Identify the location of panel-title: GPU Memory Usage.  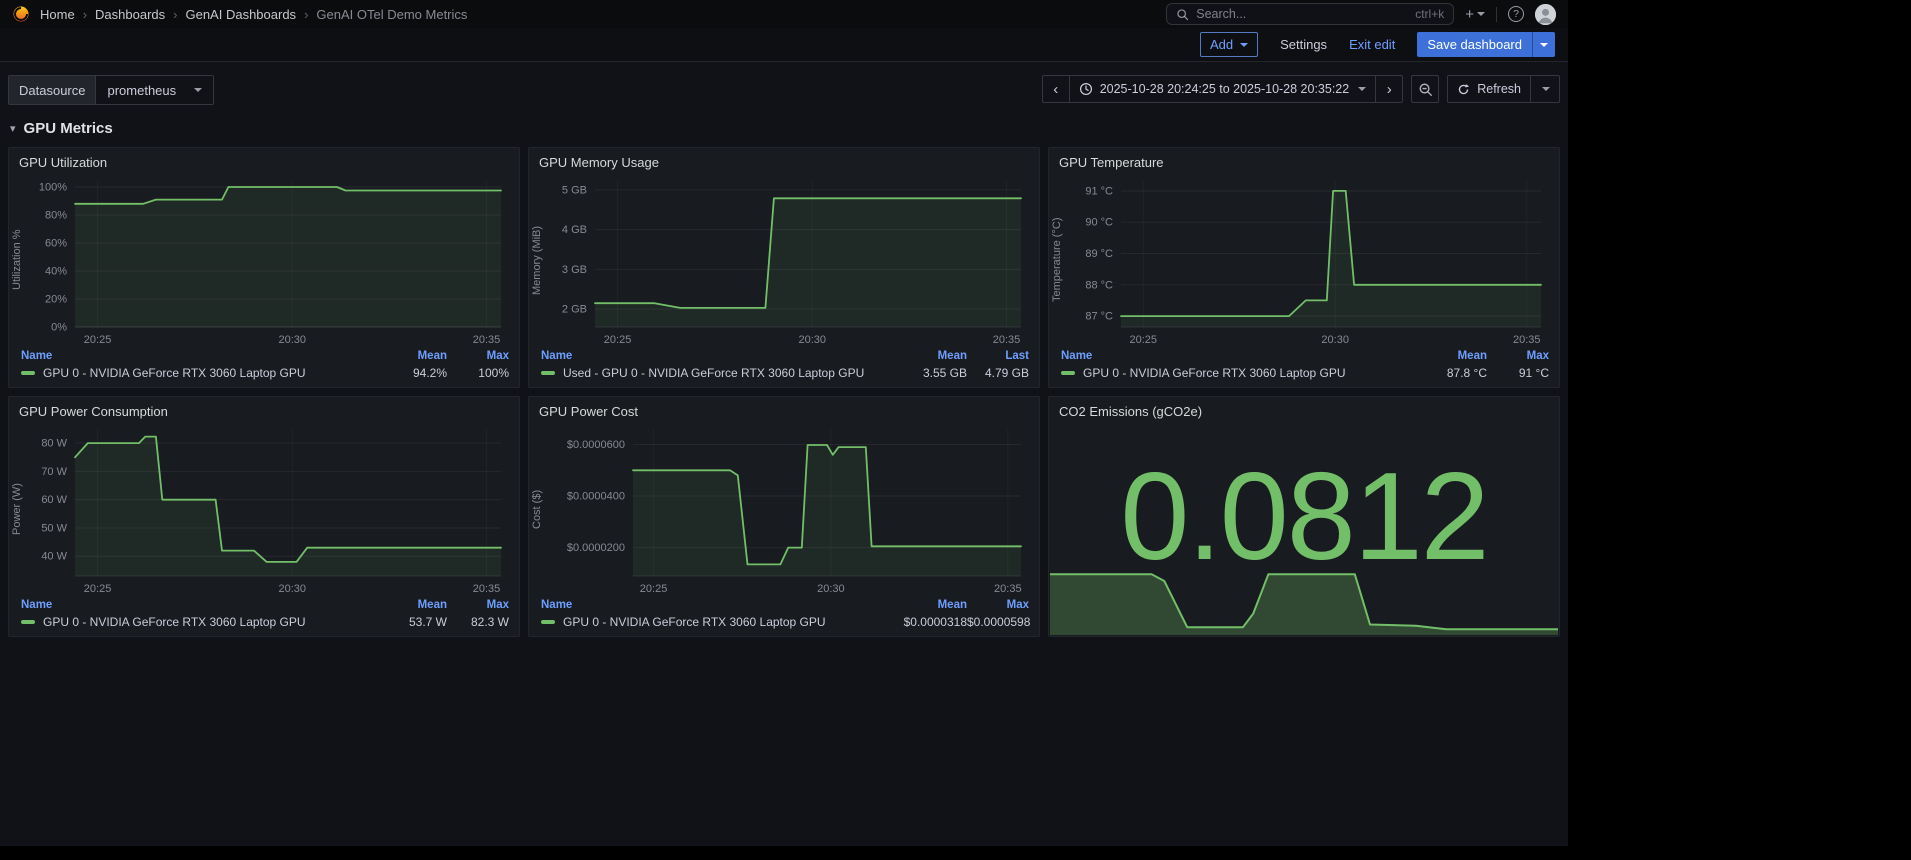
(784, 162).